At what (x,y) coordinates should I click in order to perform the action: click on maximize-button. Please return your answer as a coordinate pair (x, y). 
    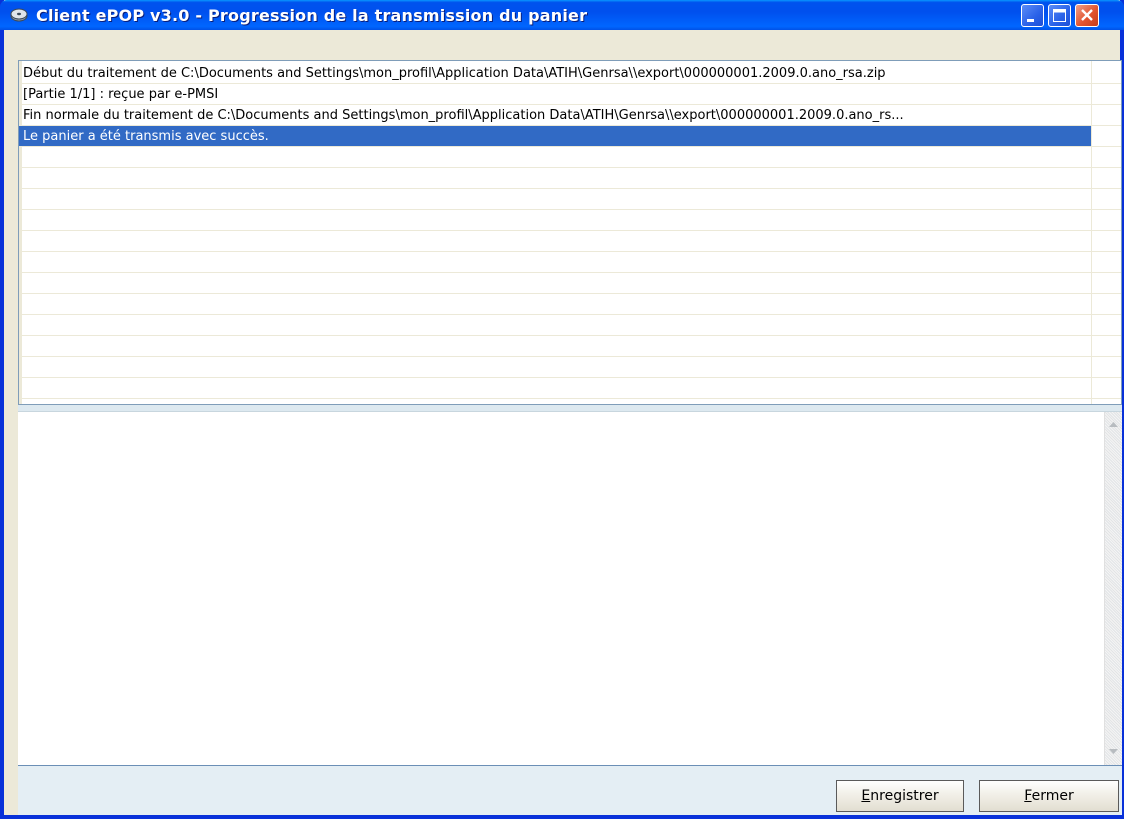
    Looking at the image, I should click on (1059, 15).